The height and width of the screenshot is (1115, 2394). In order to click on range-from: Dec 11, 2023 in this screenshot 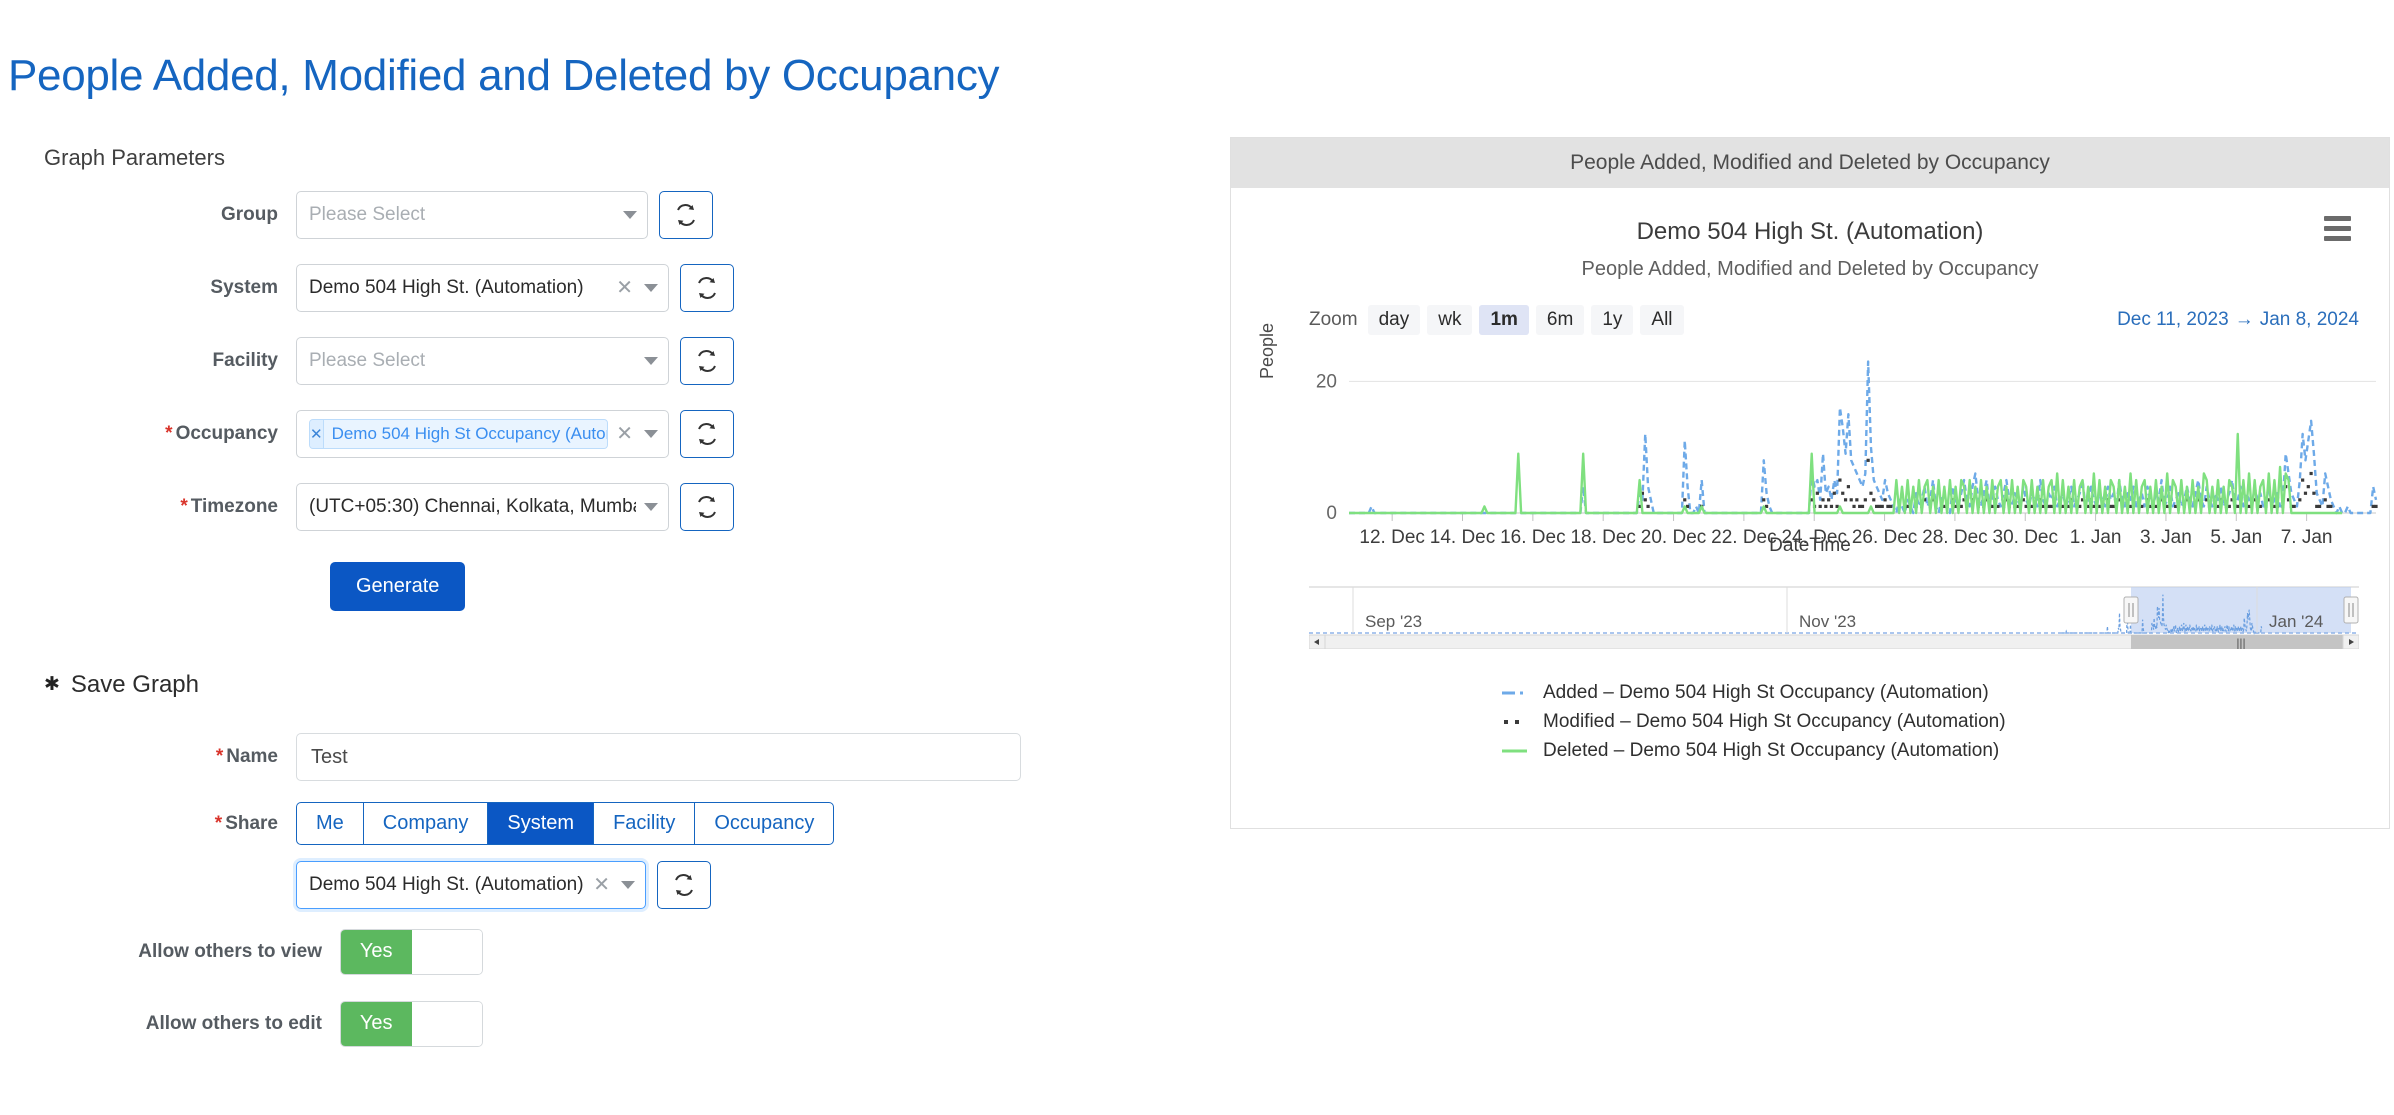, I will do `click(2173, 319)`.